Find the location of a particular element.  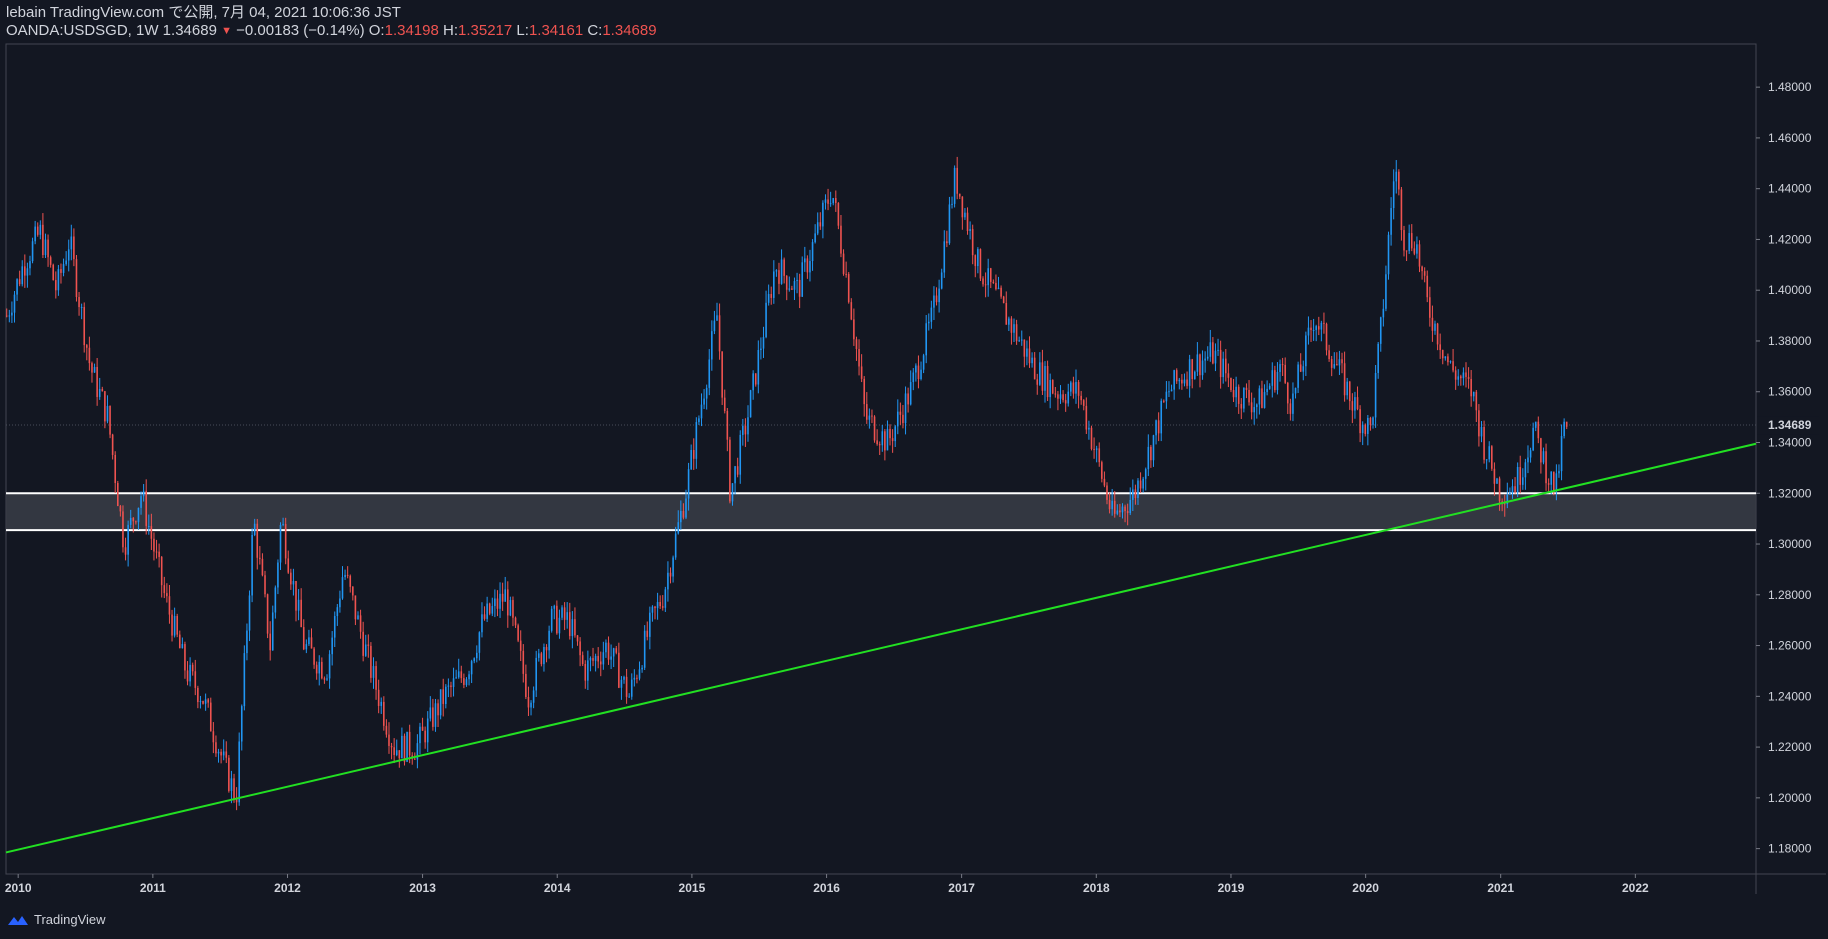

footer-brand: TradingView is located at coordinates (70, 919).